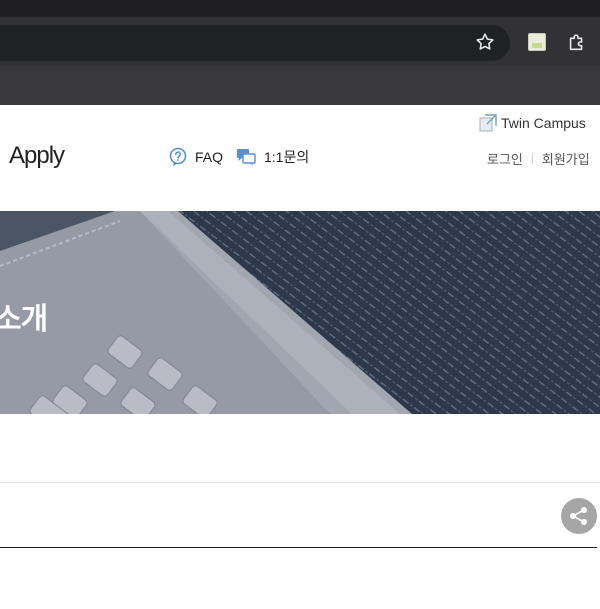 The width and height of the screenshot is (600, 609). I want to click on faq-label: FAQ, so click(209, 157).